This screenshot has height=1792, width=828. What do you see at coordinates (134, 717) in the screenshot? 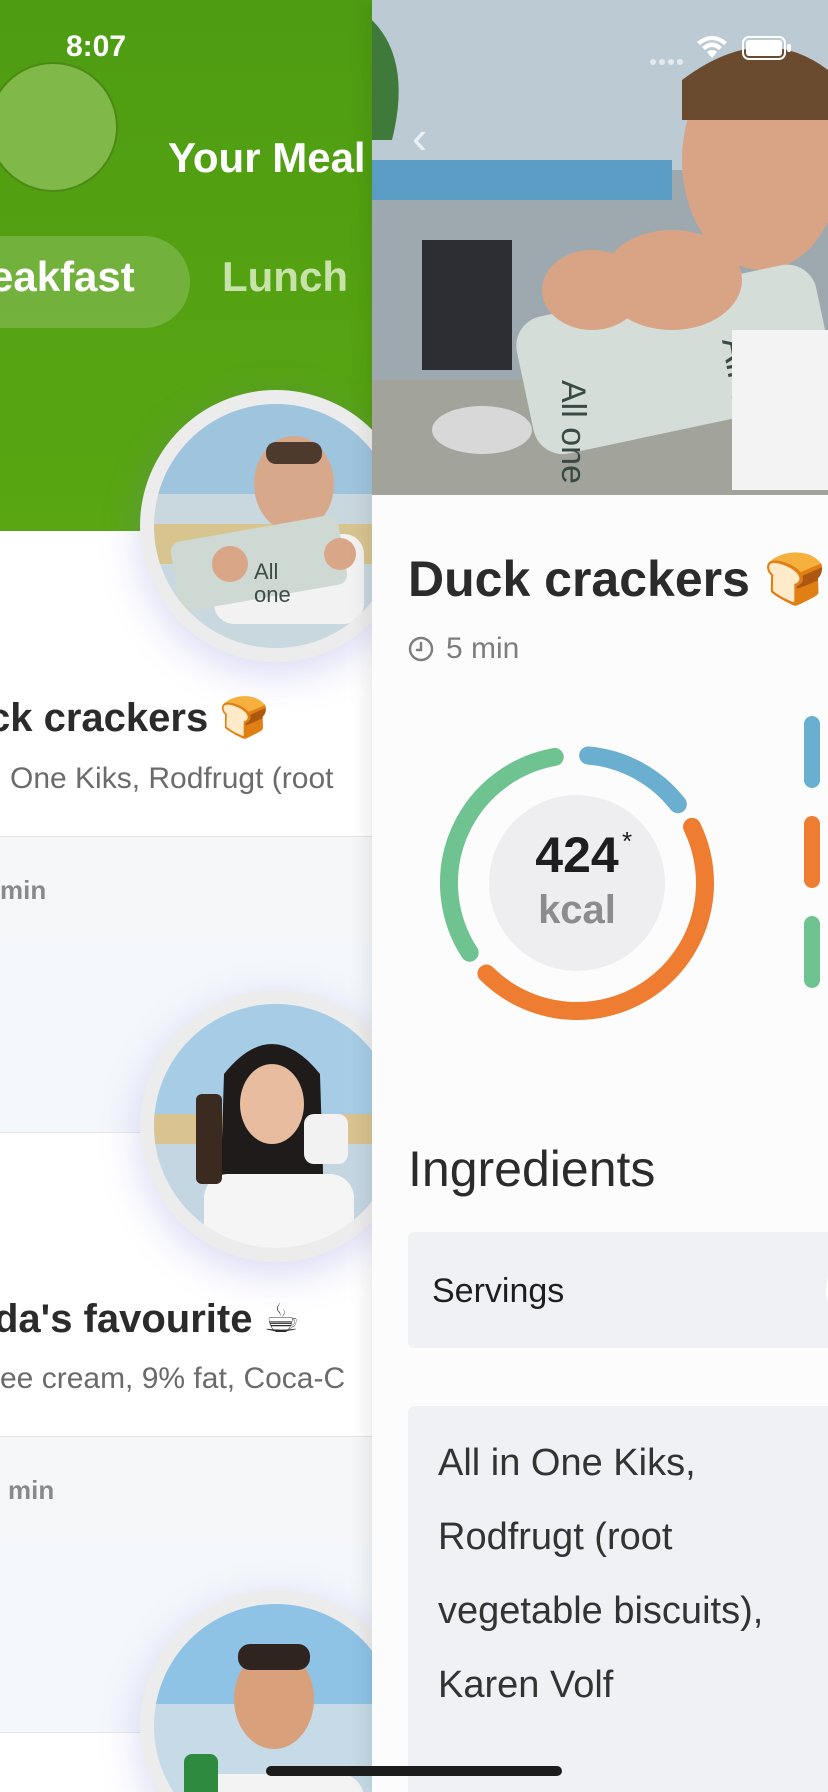
I see `meal-title: ck crackers 🍞` at bounding box center [134, 717].